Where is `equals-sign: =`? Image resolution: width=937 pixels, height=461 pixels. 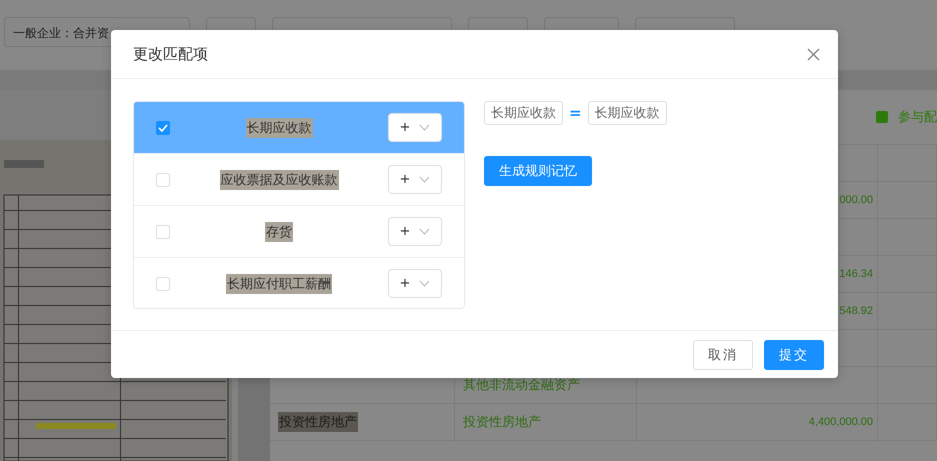
equals-sign: = is located at coordinates (575, 113).